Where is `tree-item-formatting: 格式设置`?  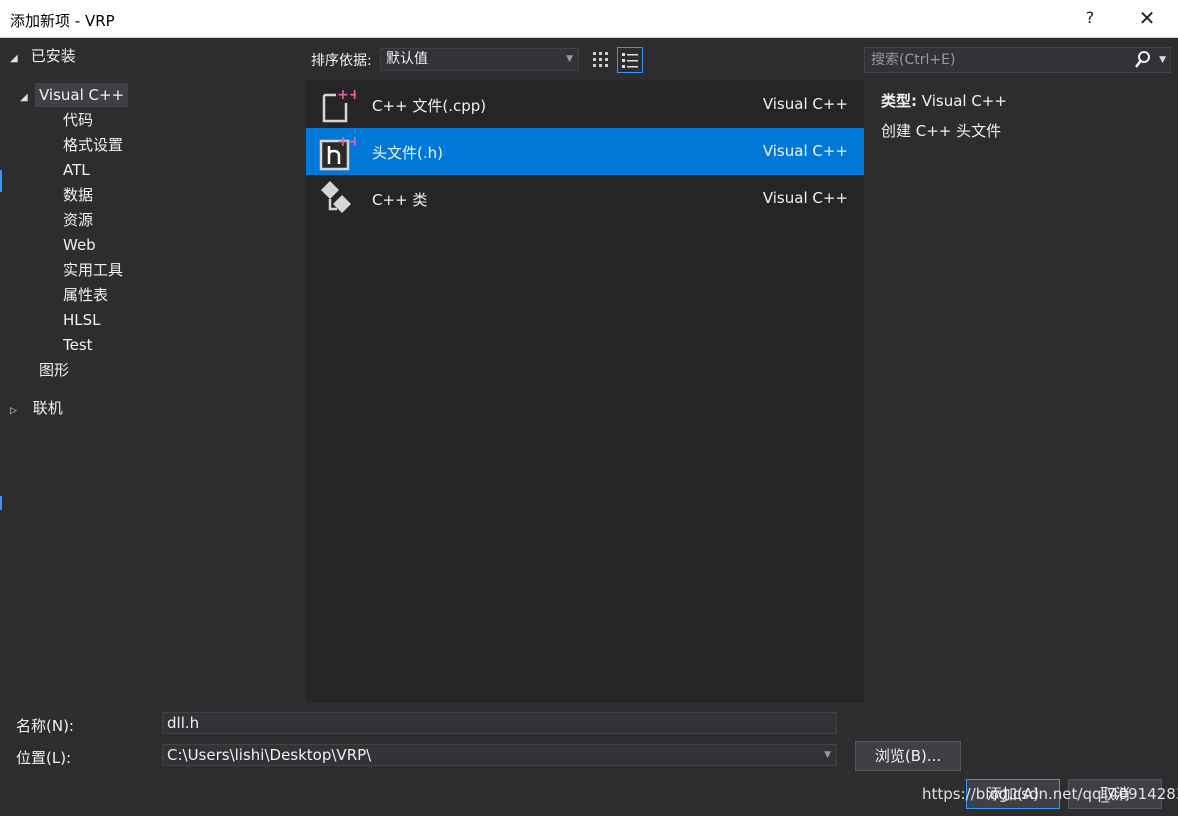 tree-item-formatting: 格式设置 is located at coordinates (93, 145).